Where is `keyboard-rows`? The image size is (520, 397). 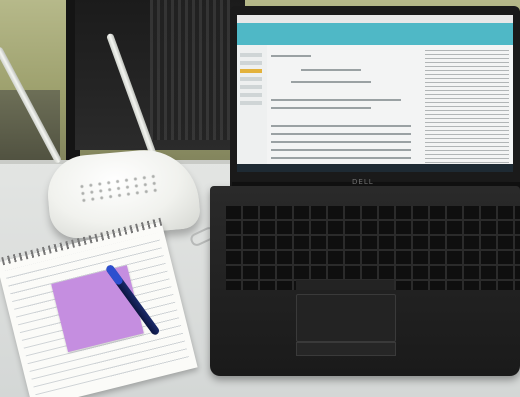
keyboard-rows is located at coordinates (373, 248).